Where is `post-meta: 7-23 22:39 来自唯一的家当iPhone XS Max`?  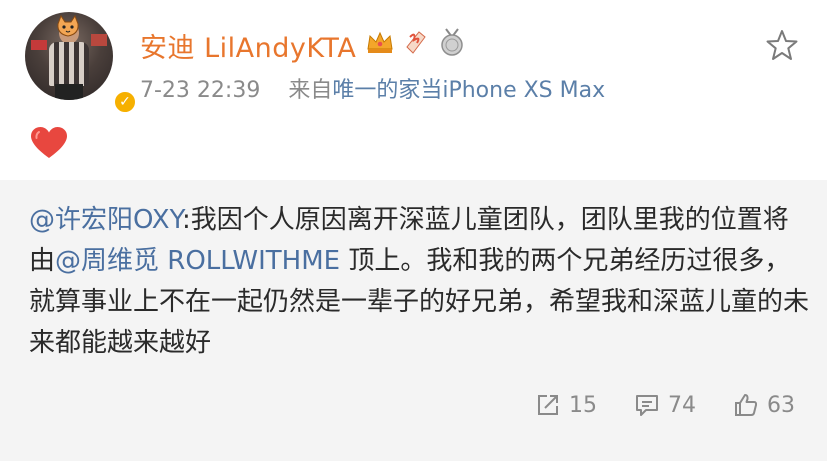
post-meta: 7-23 22:39 来自唯一的家当iPhone XS Max is located at coordinates (372, 88).